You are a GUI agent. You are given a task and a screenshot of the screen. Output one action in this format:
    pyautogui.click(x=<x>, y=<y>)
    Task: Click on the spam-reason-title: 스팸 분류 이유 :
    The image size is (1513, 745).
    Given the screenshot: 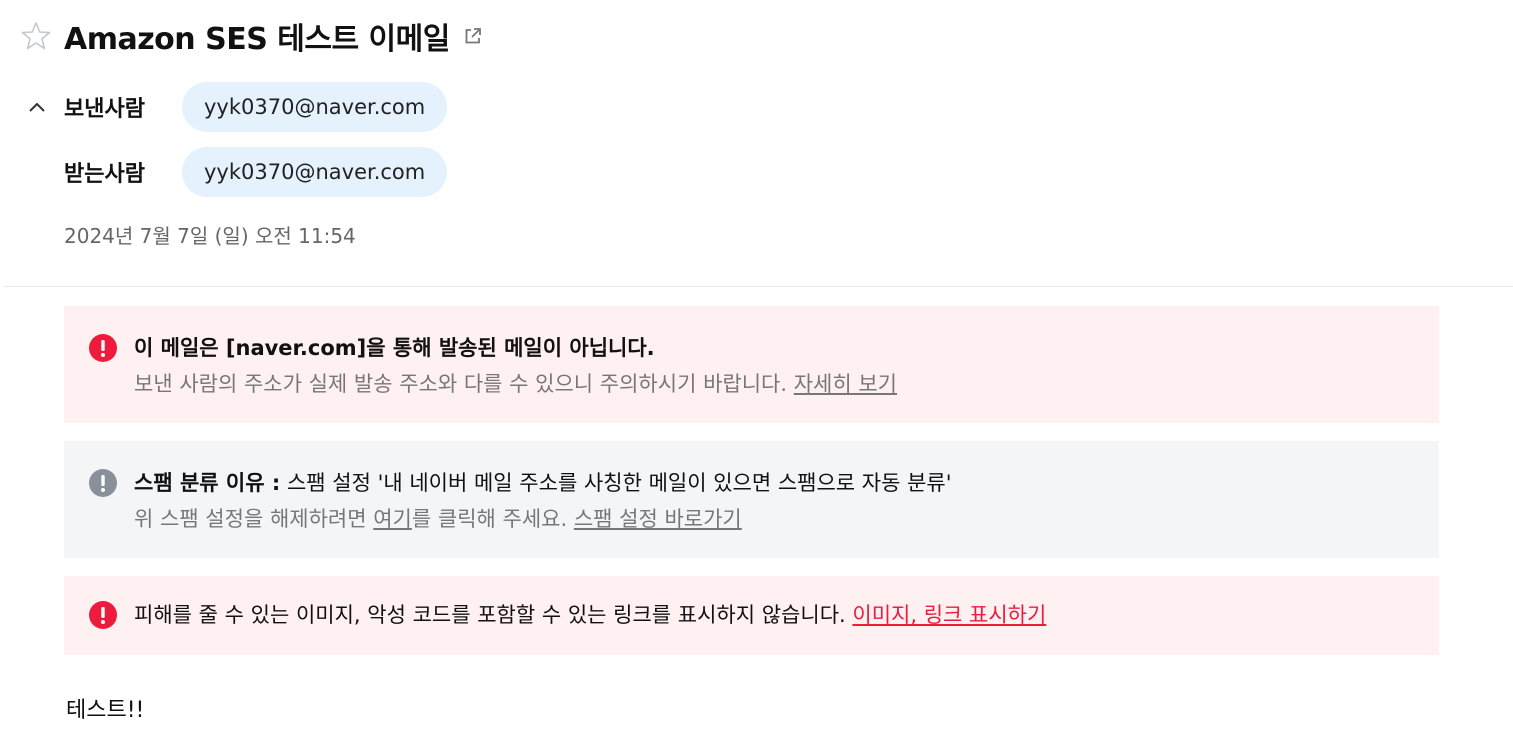 What is the action you would take?
    pyautogui.click(x=207, y=483)
    